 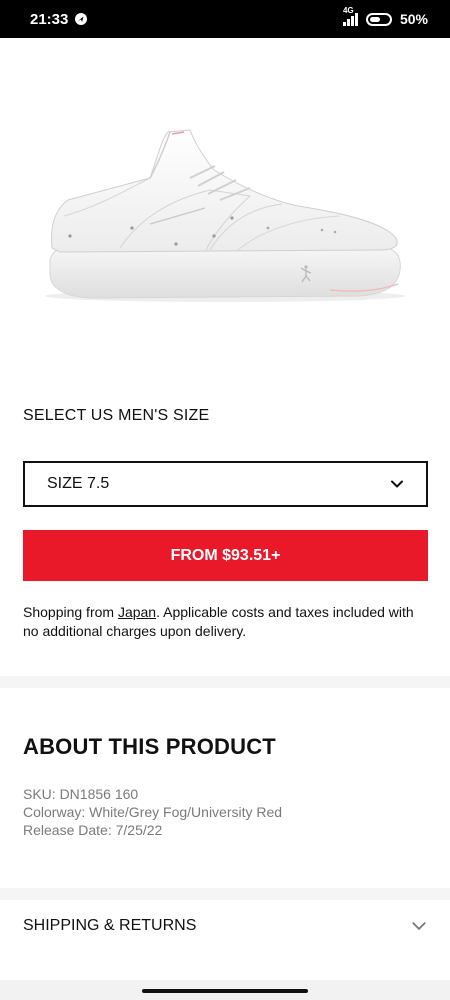 I want to click on country-link: Japan, so click(x=137, y=612).